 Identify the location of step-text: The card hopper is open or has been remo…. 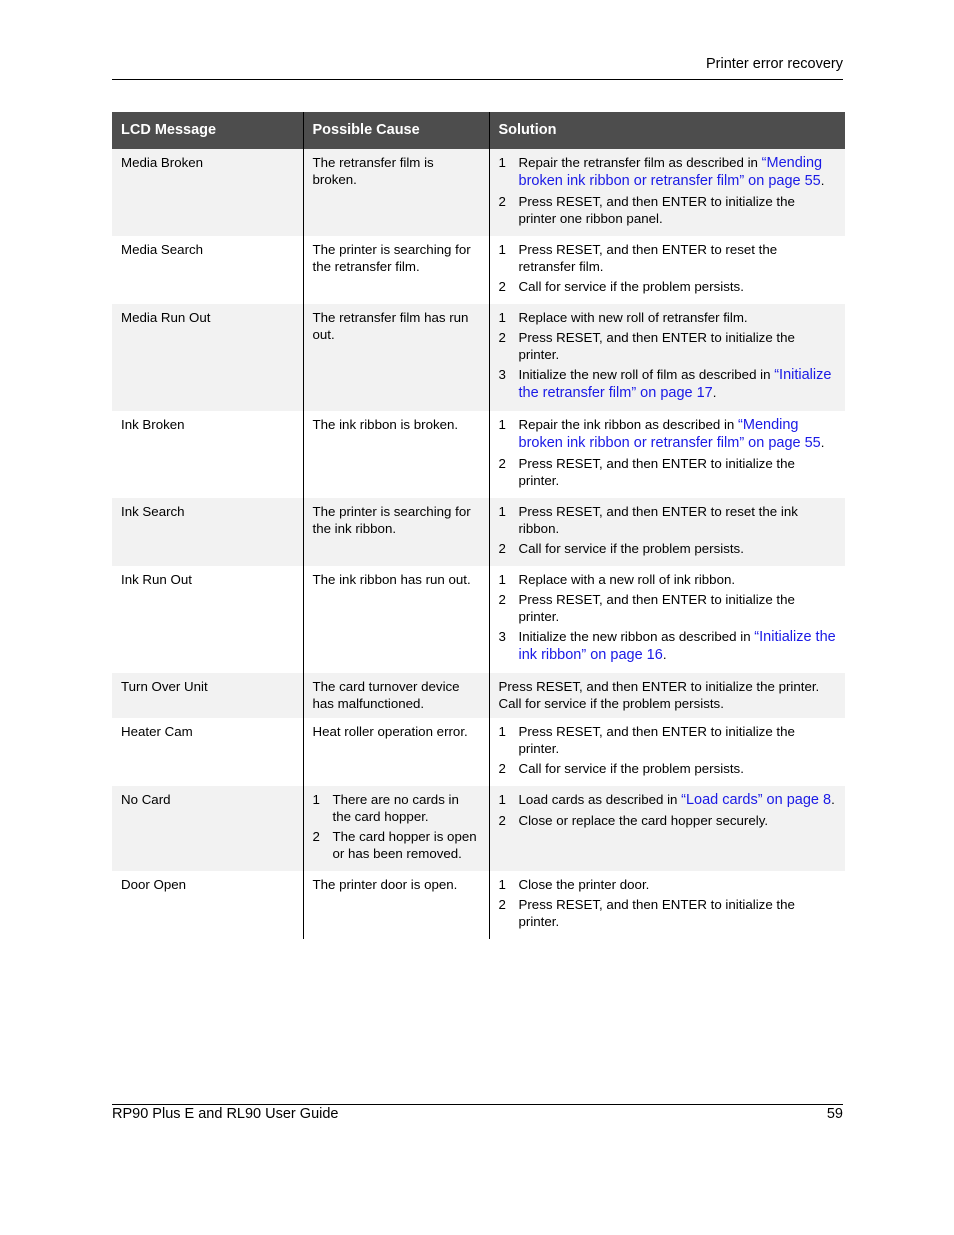
(406, 845).